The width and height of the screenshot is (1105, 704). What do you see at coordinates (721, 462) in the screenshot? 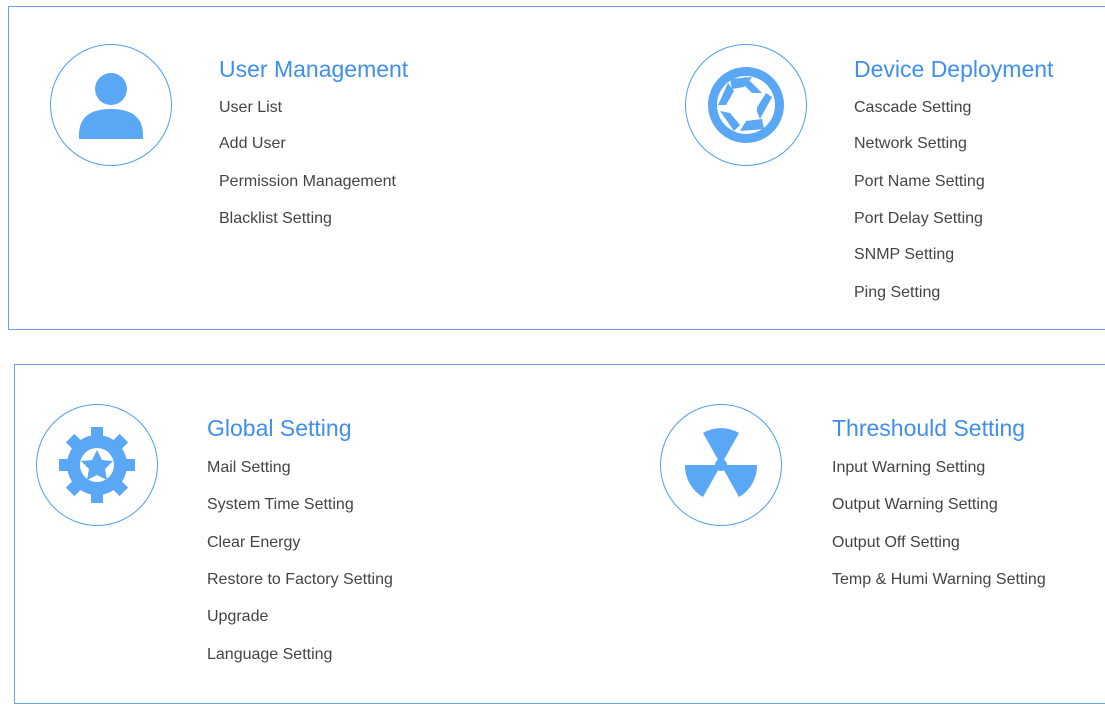
I see `fan-icon` at bounding box center [721, 462].